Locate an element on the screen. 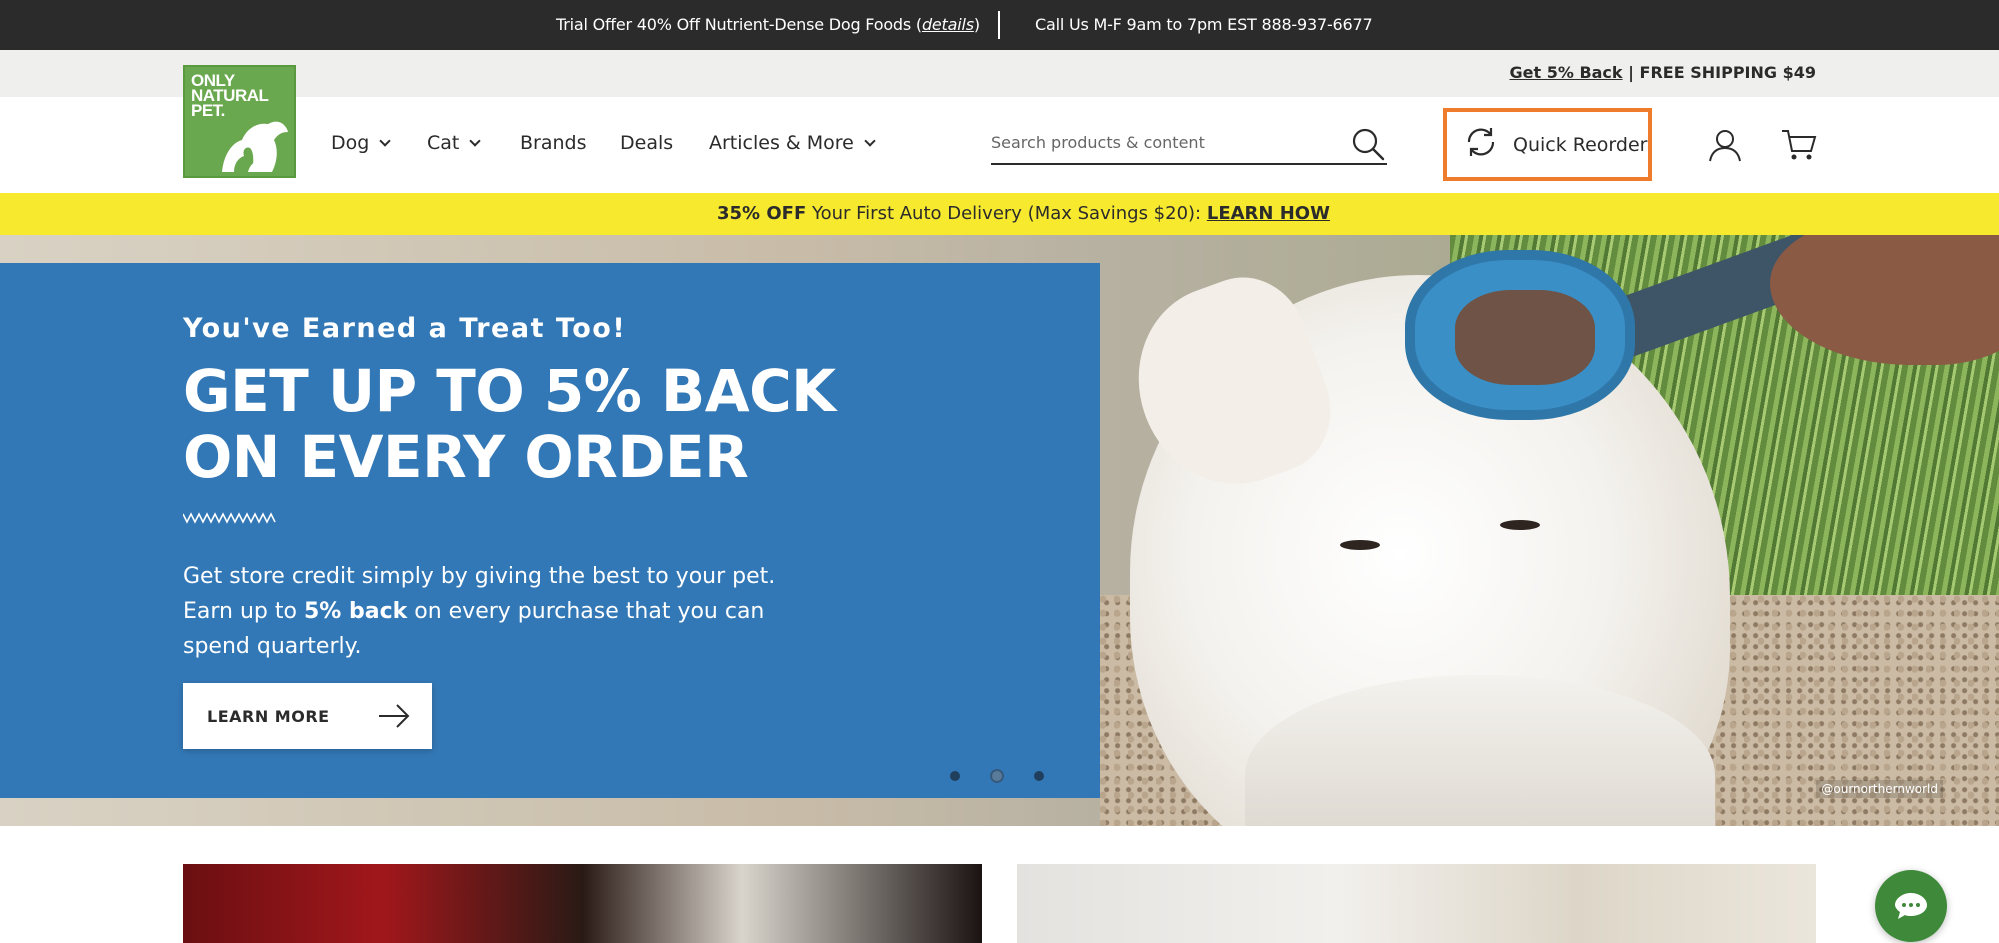 The image size is (1999, 943). trial-offer-suffix: ) is located at coordinates (976, 24).